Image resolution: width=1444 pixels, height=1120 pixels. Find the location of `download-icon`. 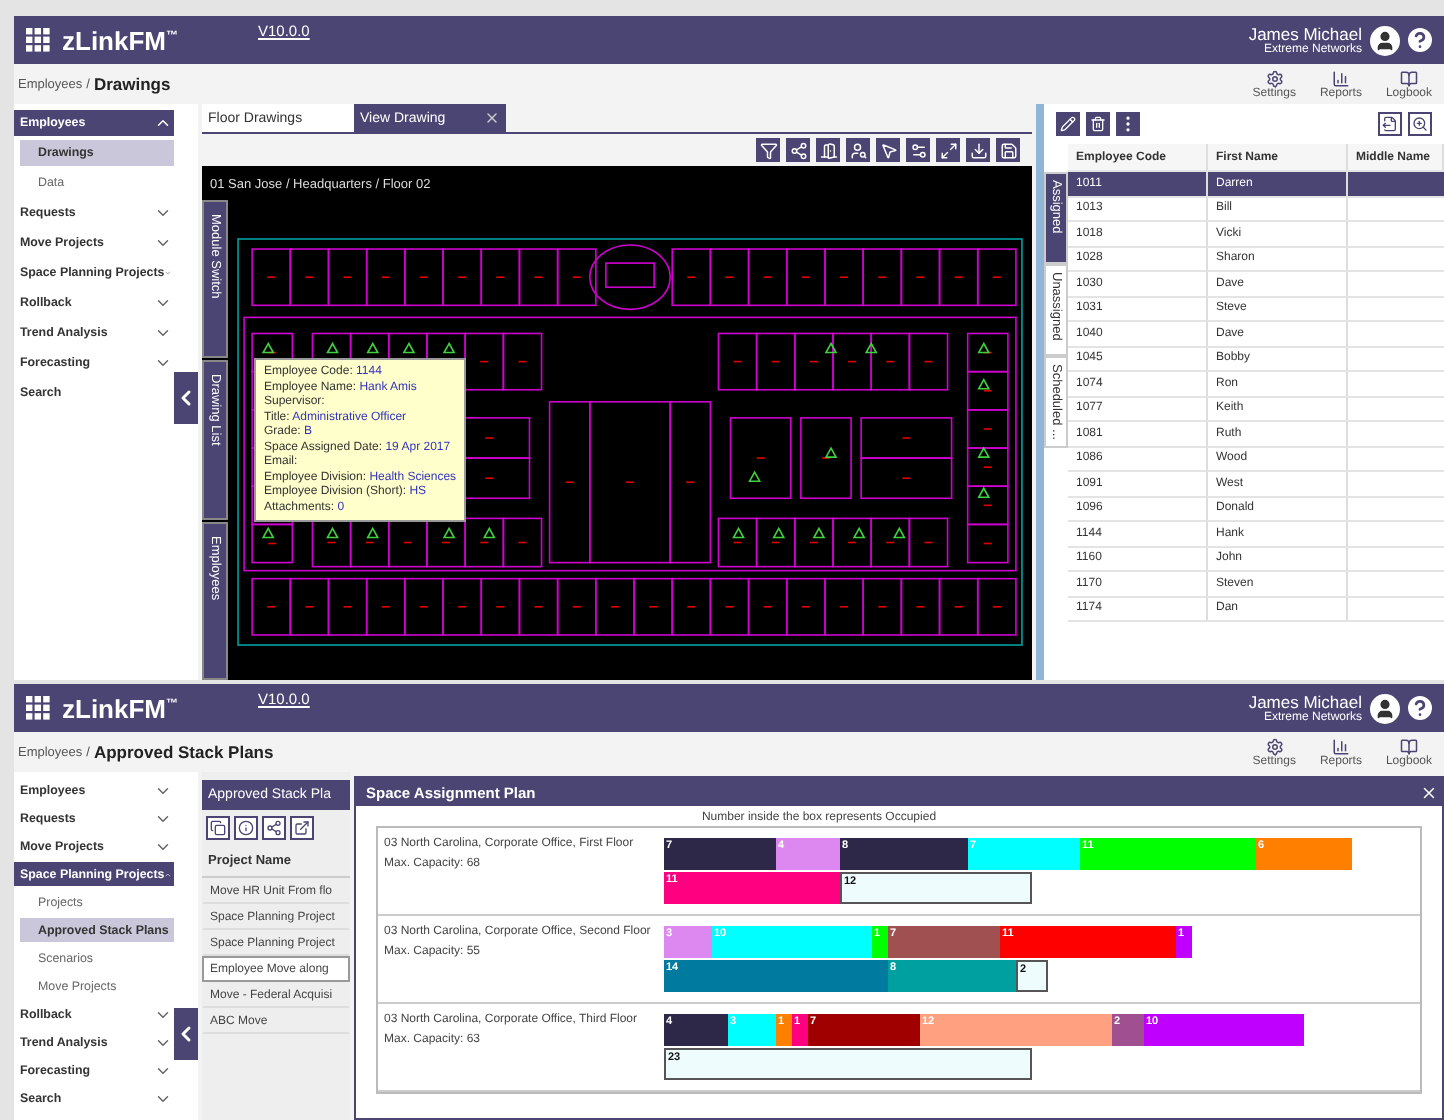

download-icon is located at coordinates (978, 150).